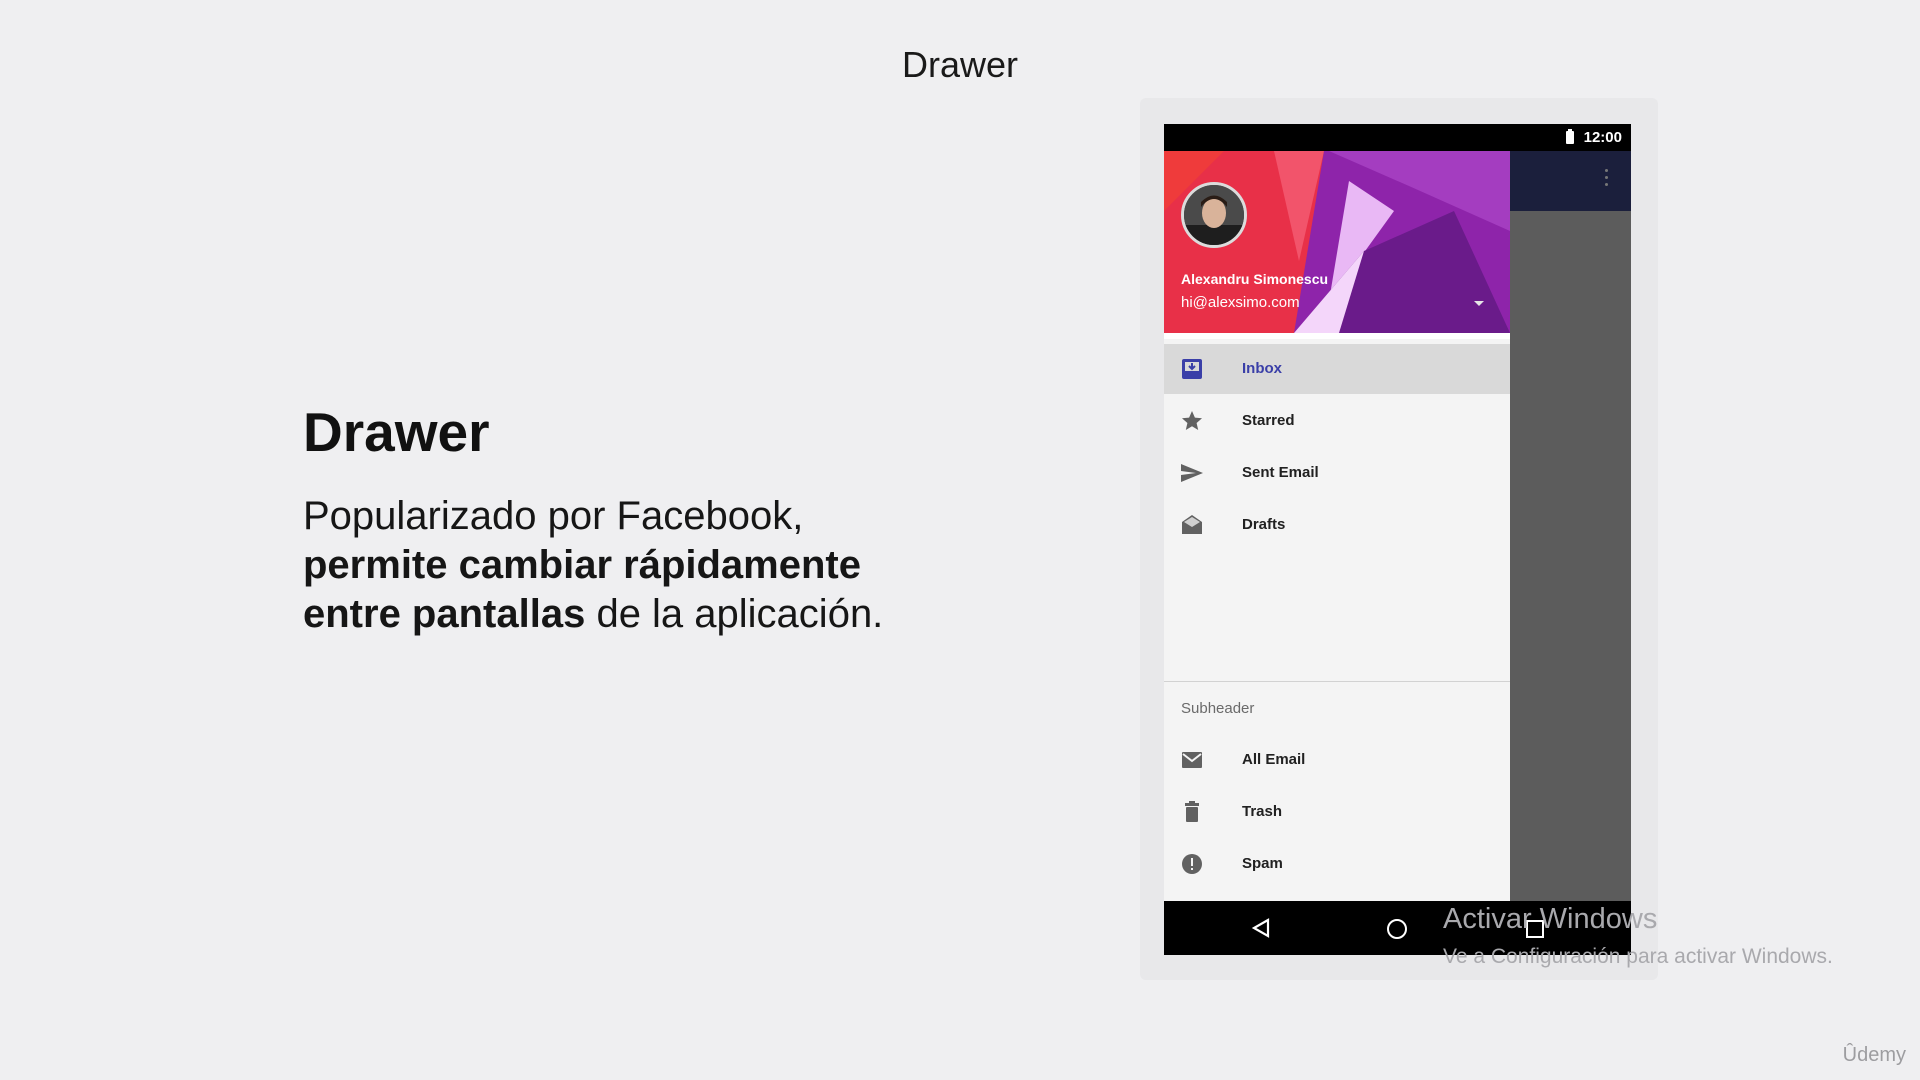  Describe the element at coordinates (1192, 811) in the screenshot. I see `trash-icon` at that location.